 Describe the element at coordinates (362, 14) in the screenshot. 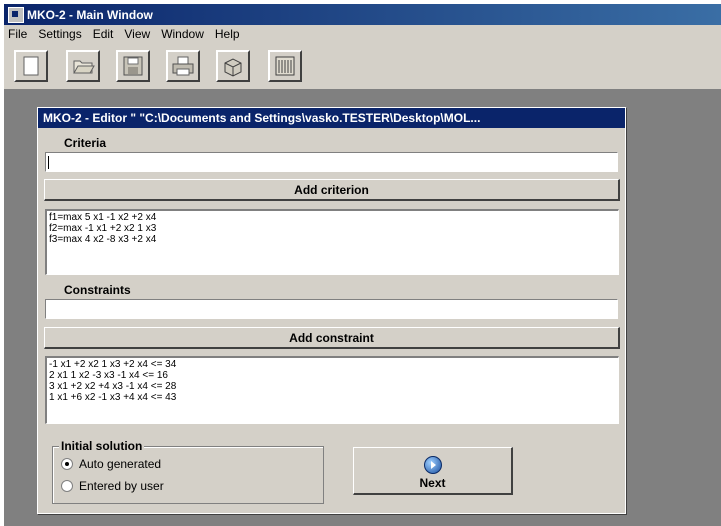

I see `main-window-titlebar: MKO-2 - Main Window` at that location.